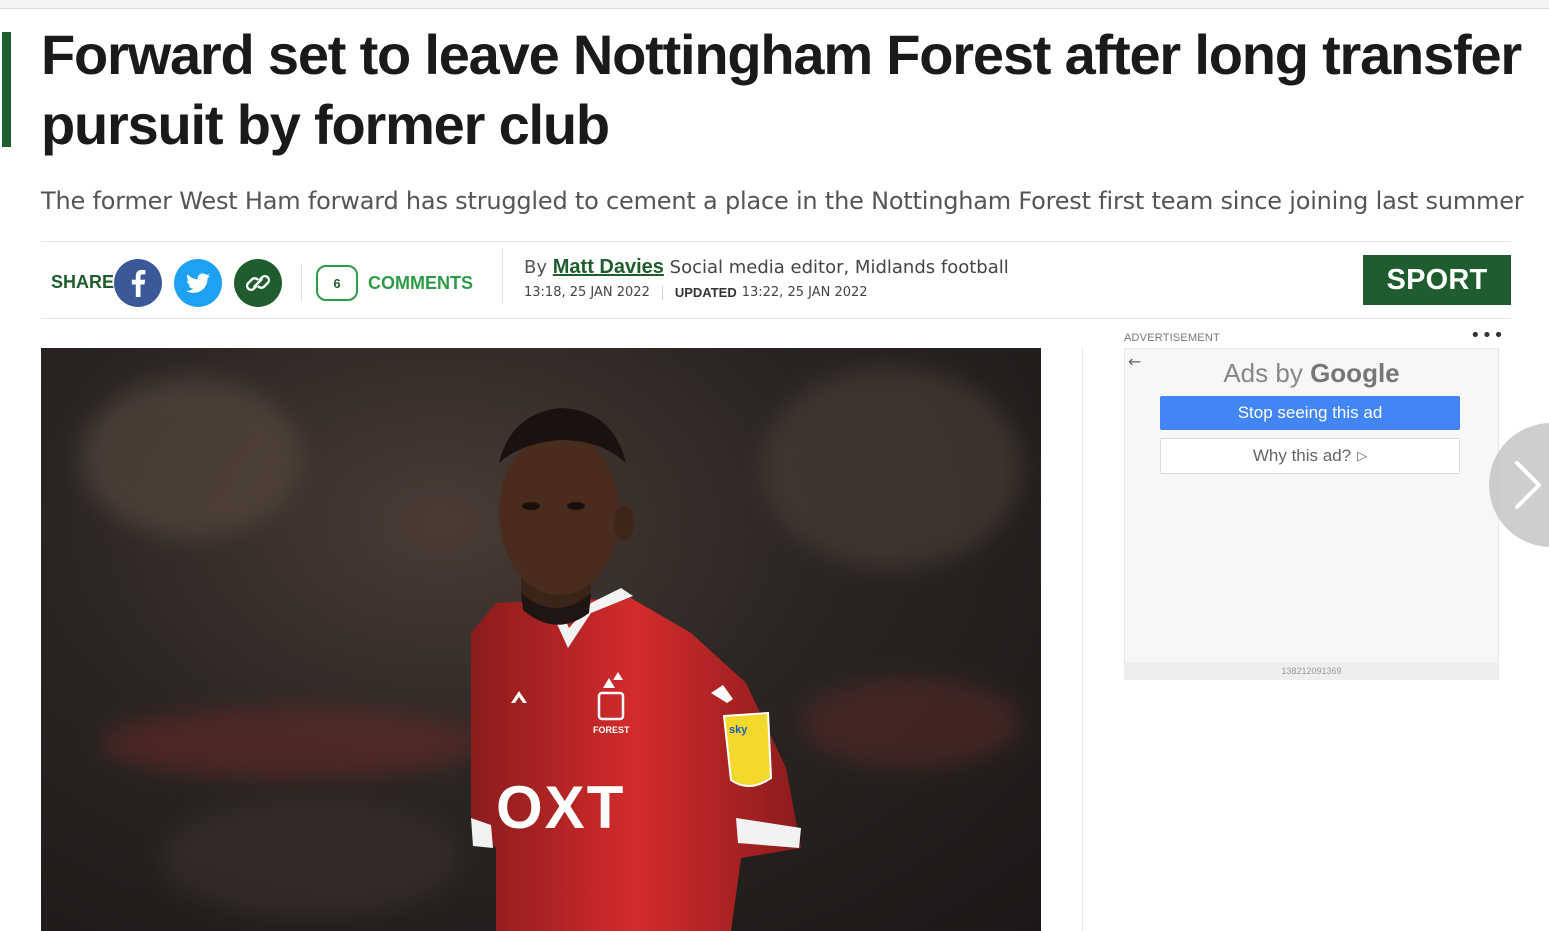 The height and width of the screenshot is (931, 1549). What do you see at coordinates (662, 292) in the screenshot?
I see `date-separator` at bounding box center [662, 292].